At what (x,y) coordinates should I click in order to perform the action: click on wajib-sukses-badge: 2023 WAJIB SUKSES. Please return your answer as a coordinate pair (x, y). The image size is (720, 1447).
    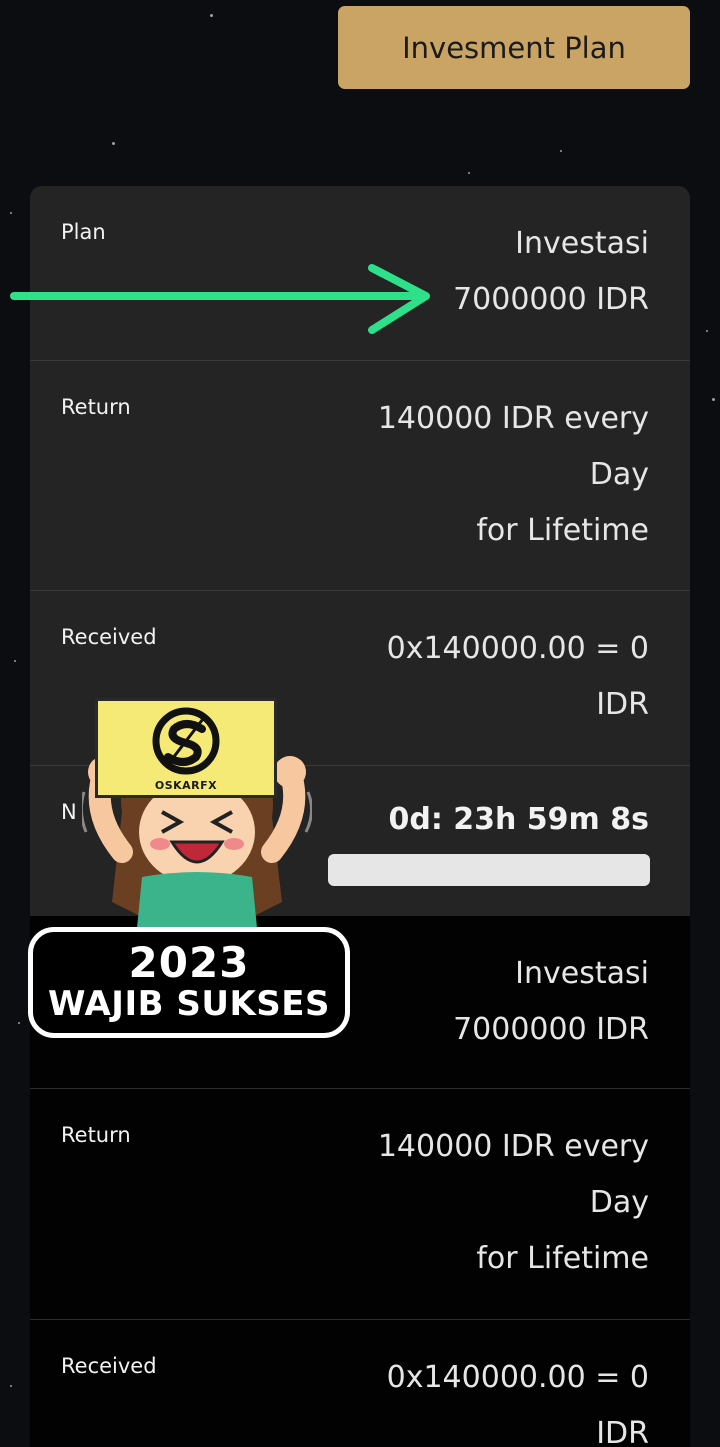
    Looking at the image, I should click on (189, 982).